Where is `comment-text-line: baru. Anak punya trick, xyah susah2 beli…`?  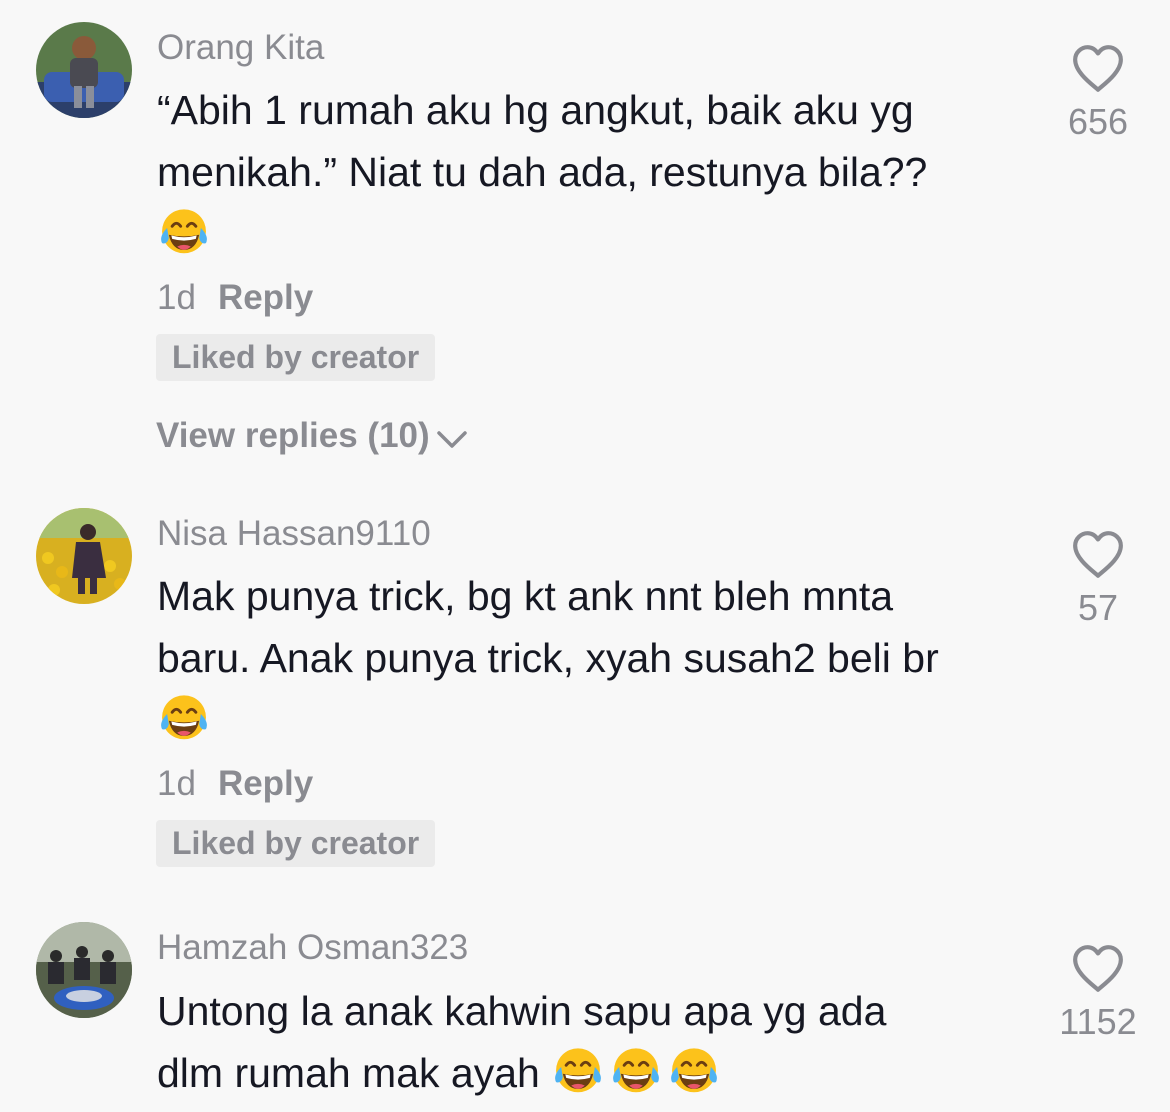 comment-text-line: baru. Anak punya trick, xyah susah2 beli… is located at coordinates (548, 658).